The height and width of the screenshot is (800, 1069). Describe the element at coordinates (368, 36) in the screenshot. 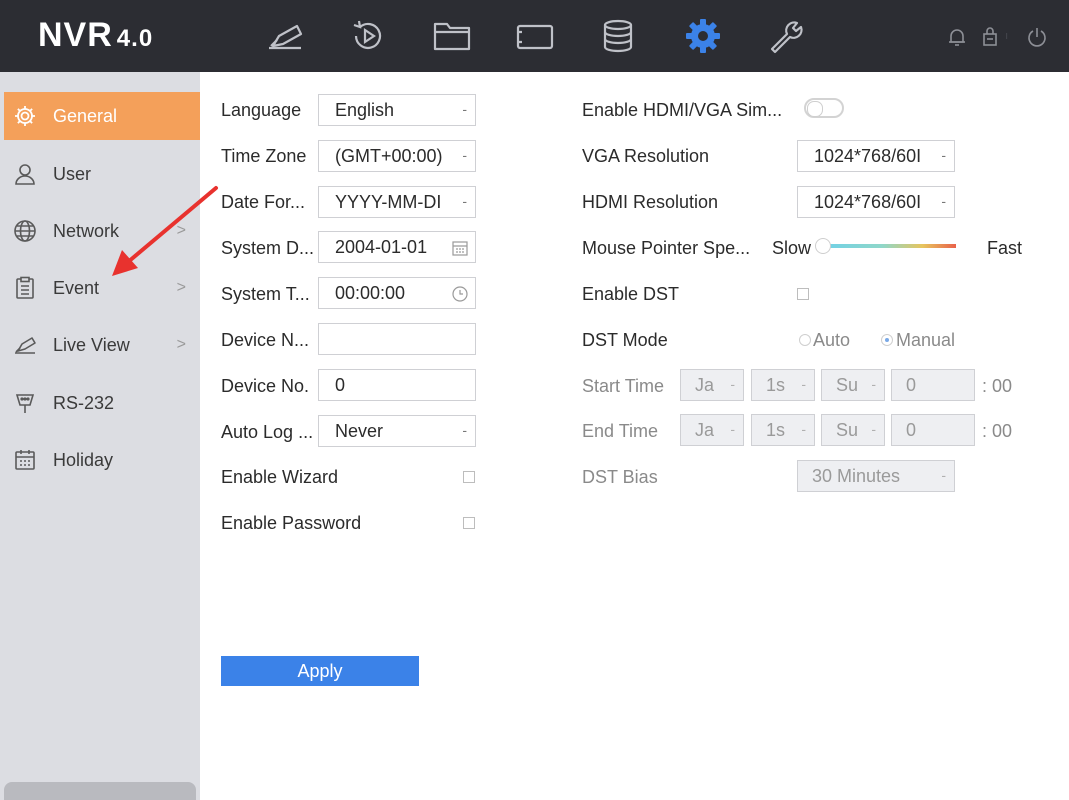

I see `playback-icon` at that location.